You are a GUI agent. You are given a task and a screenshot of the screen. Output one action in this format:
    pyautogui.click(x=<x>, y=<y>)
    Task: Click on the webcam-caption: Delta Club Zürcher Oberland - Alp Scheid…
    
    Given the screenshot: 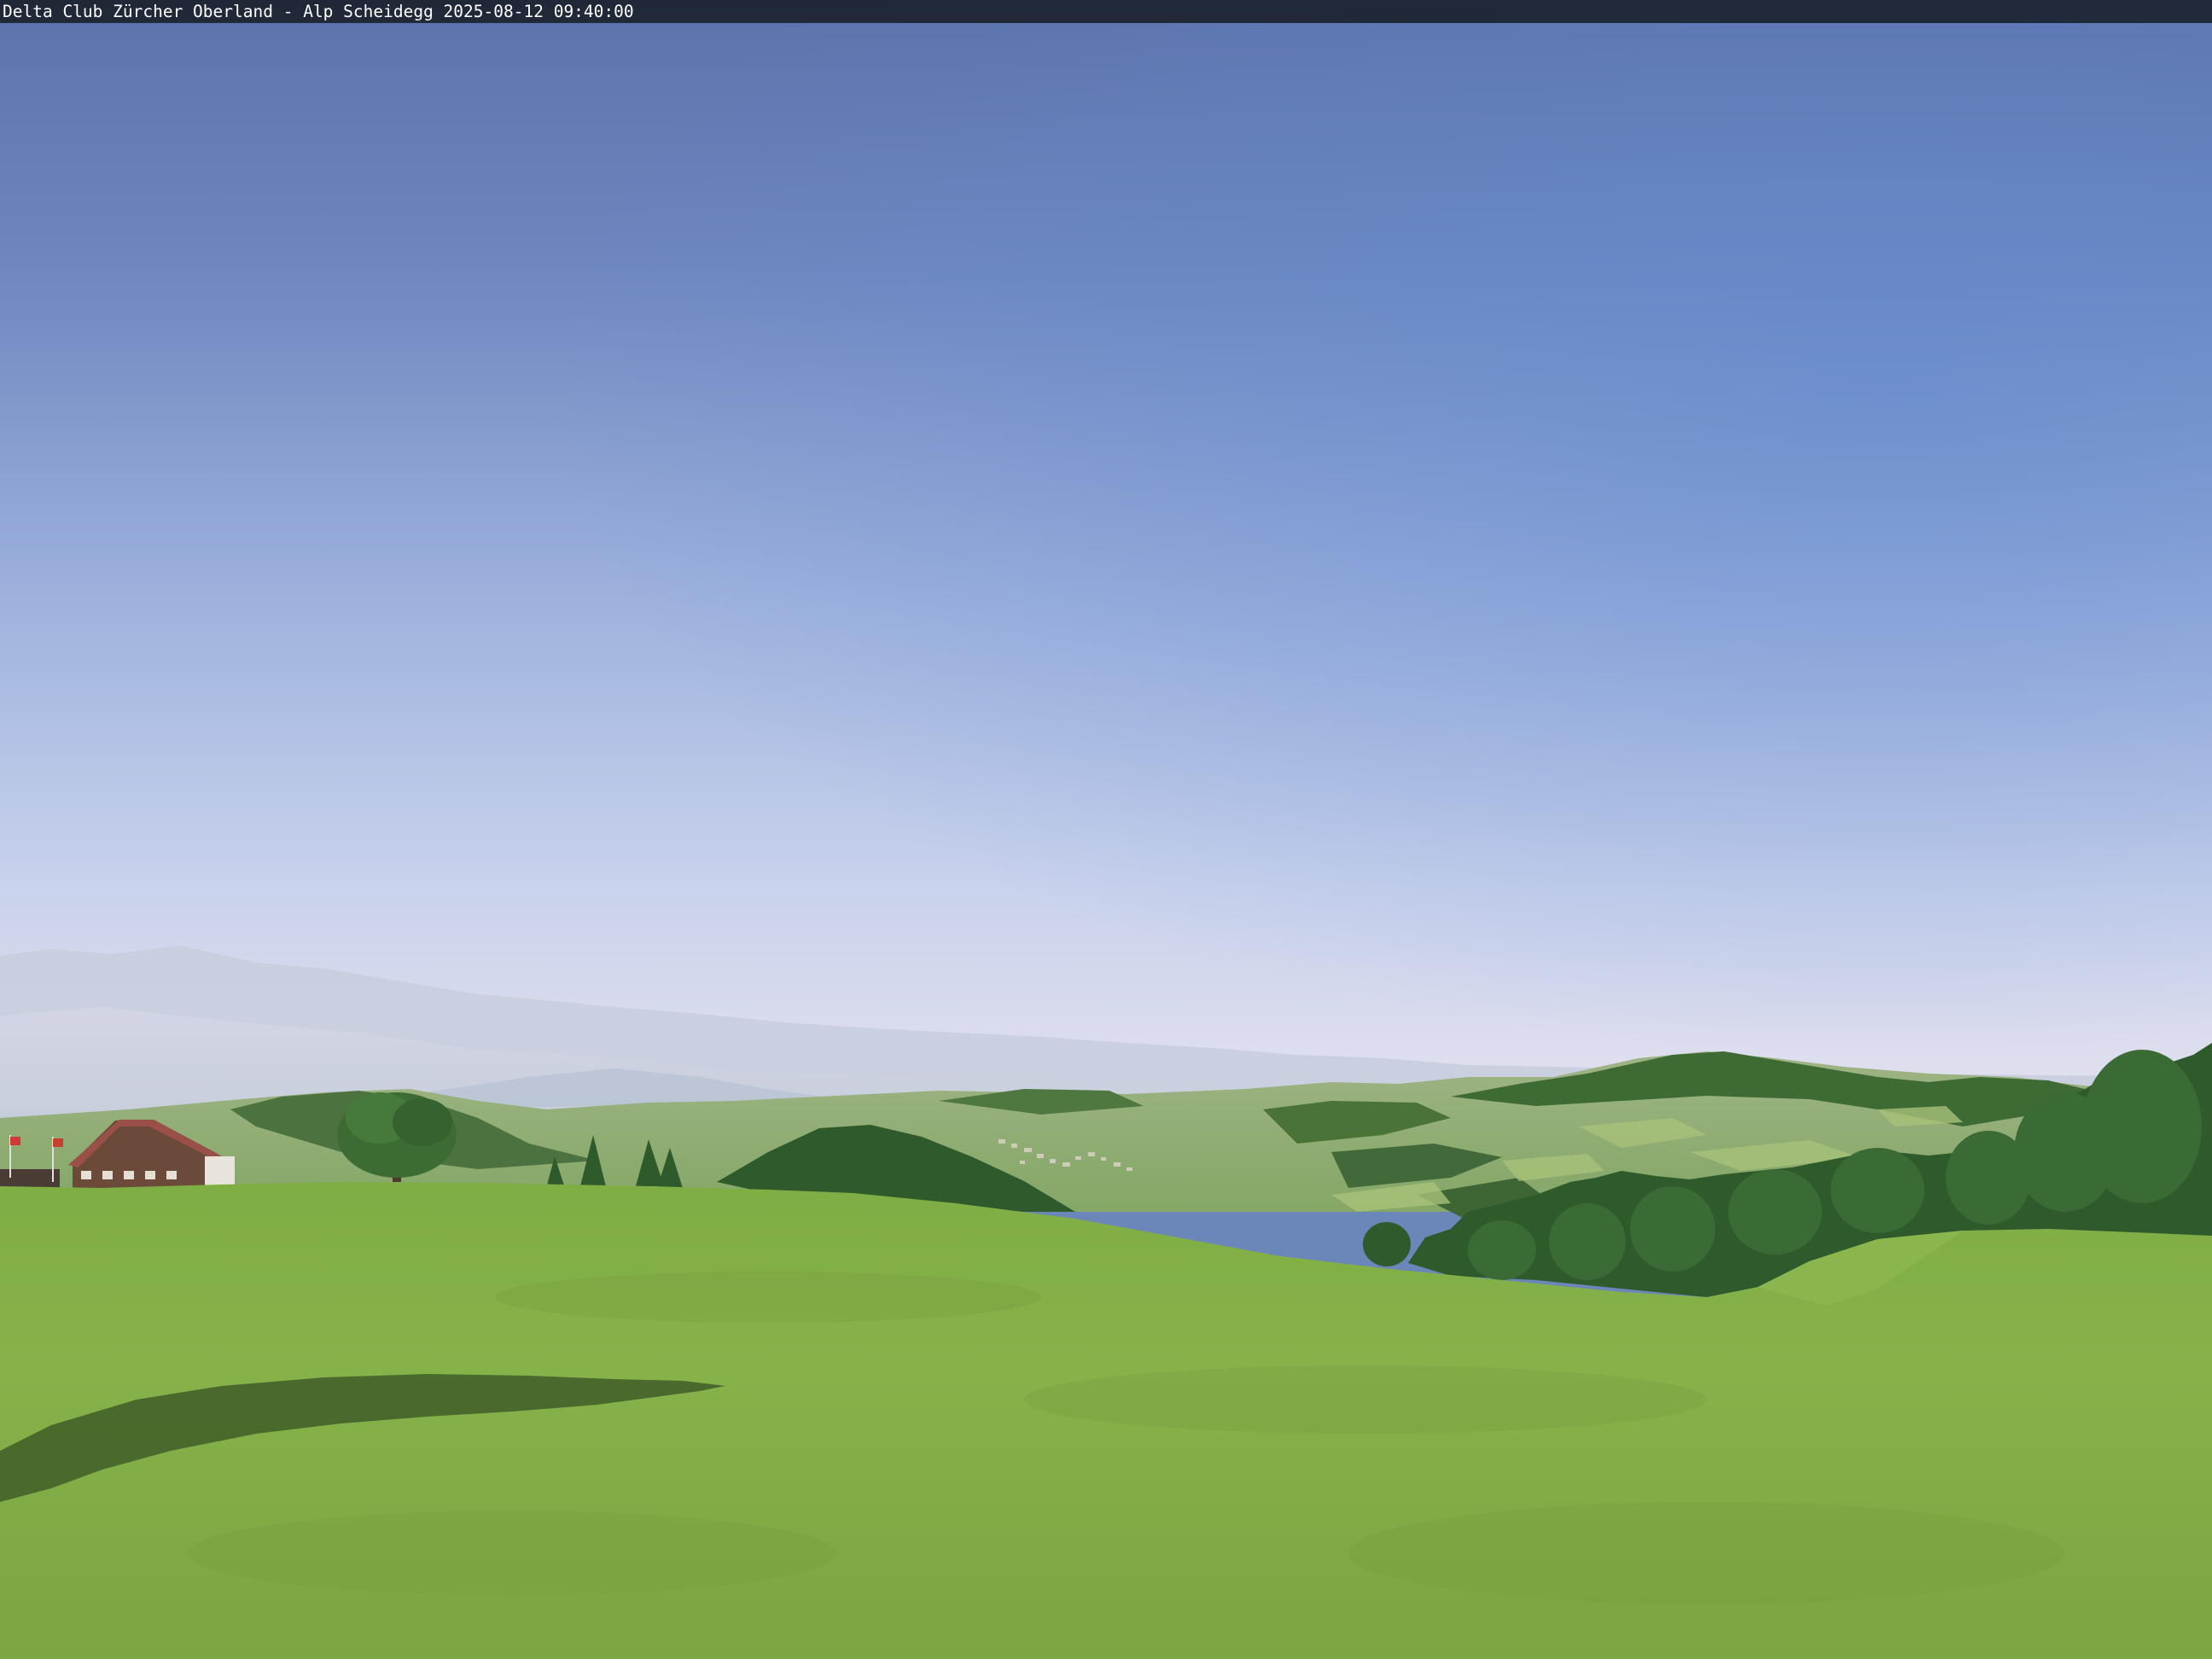 What is the action you would take?
    pyautogui.click(x=318, y=11)
    